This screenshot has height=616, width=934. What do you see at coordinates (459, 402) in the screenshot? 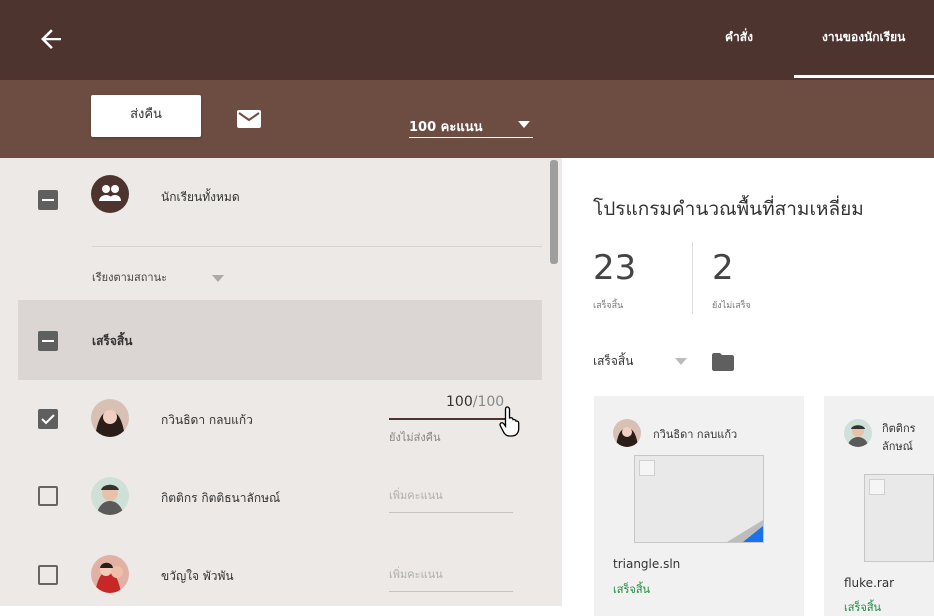
I see `score-value: 100` at bounding box center [459, 402].